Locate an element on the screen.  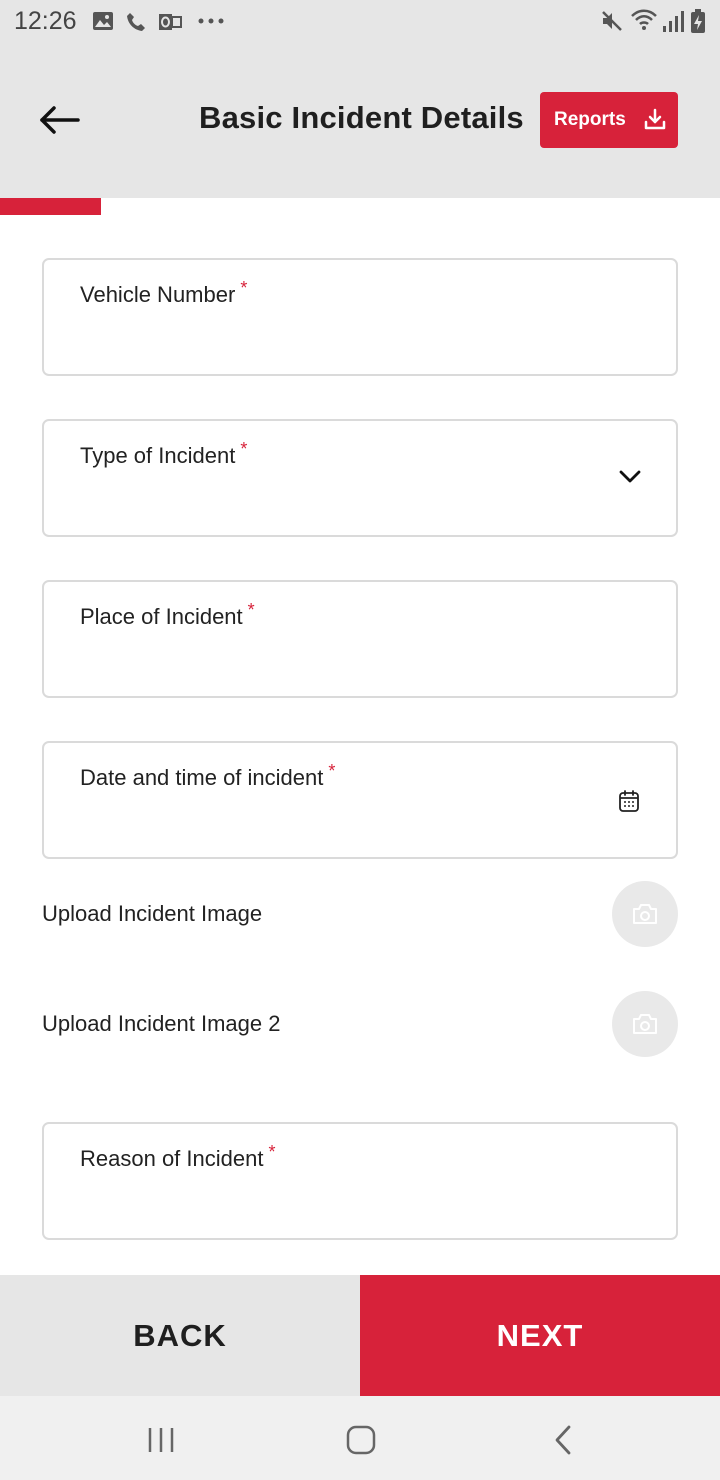
upload-image-1-row: Upload Incident Image is located at coordinates (360, 915).